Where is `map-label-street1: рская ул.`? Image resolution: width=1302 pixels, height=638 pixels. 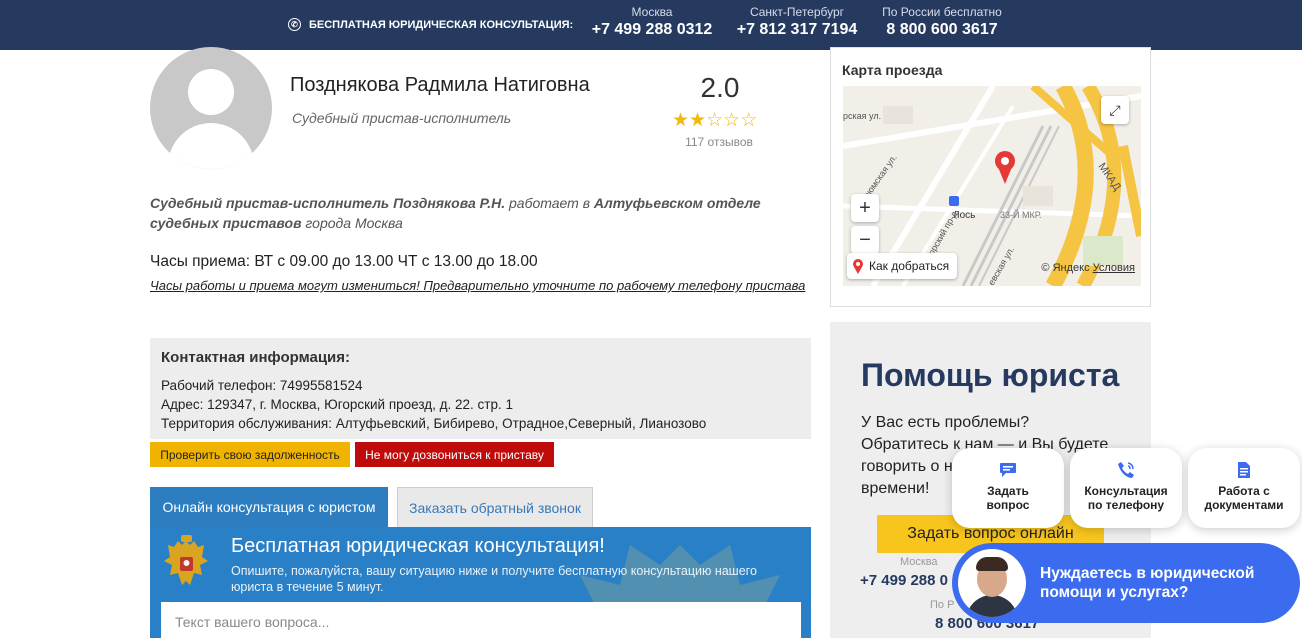
map-label-street1: рская ул. is located at coordinates (862, 116).